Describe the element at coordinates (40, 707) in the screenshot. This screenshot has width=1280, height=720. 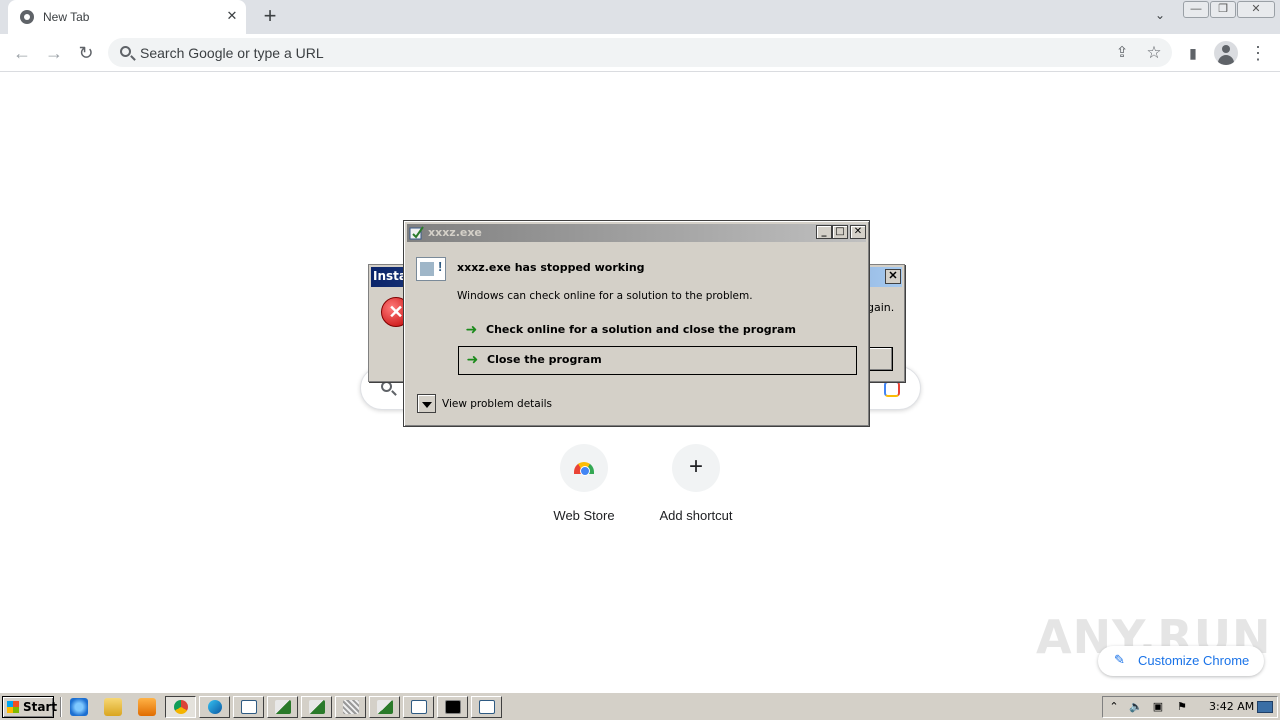
I see `start-label: Start` at that location.